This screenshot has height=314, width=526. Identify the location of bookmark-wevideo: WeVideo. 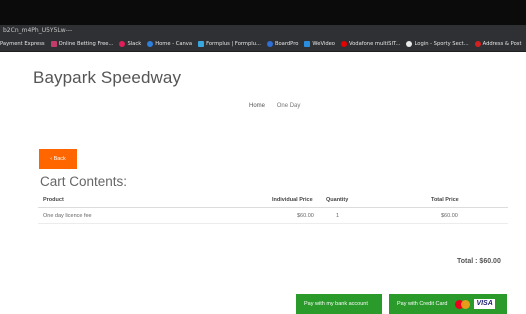
(319, 44).